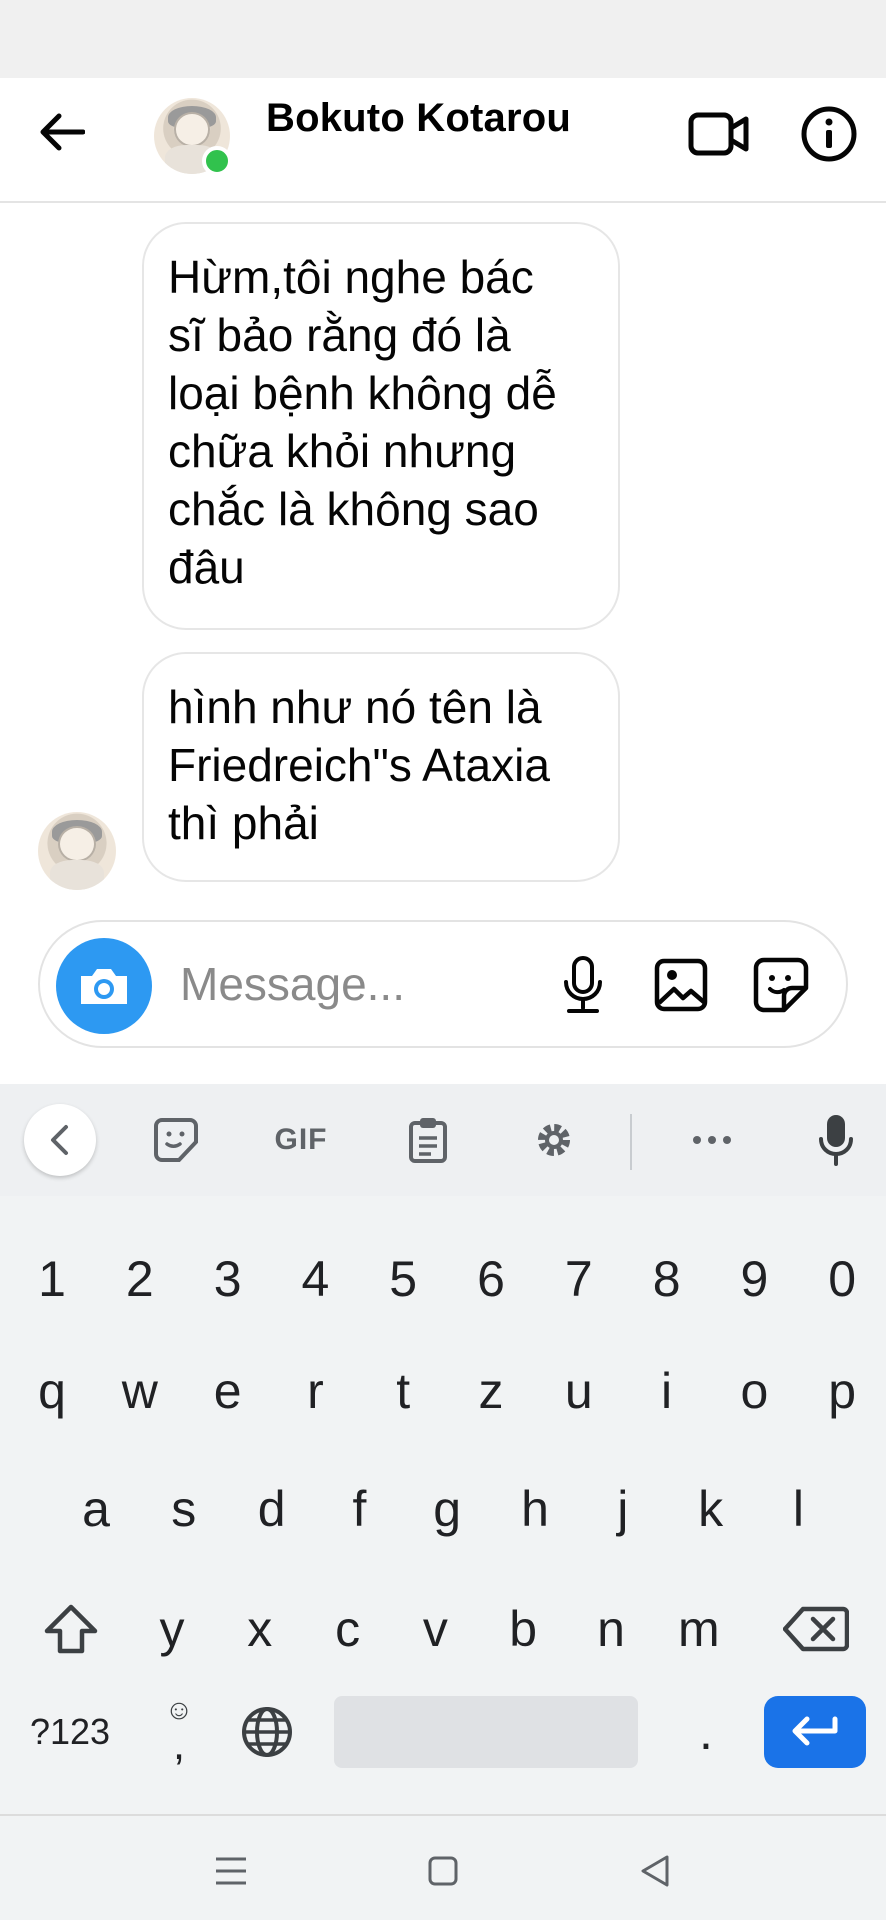 Image resolution: width=886 pixels, height=1920 pixels. What do you see at coordinates (435, 1629) in the screenshot?
I see `key-v: v` at bounding box center [435, 1629].